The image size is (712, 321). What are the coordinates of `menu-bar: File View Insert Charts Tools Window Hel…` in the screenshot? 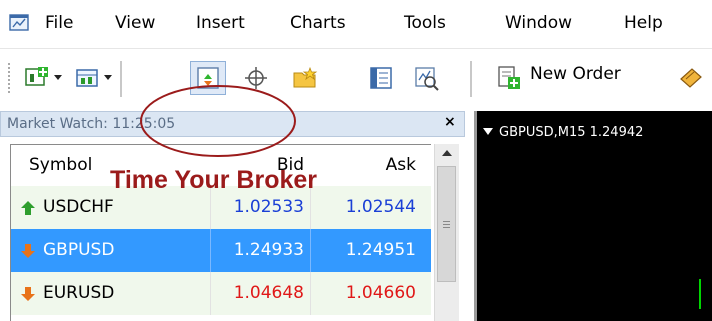 It's located at (356, 24).